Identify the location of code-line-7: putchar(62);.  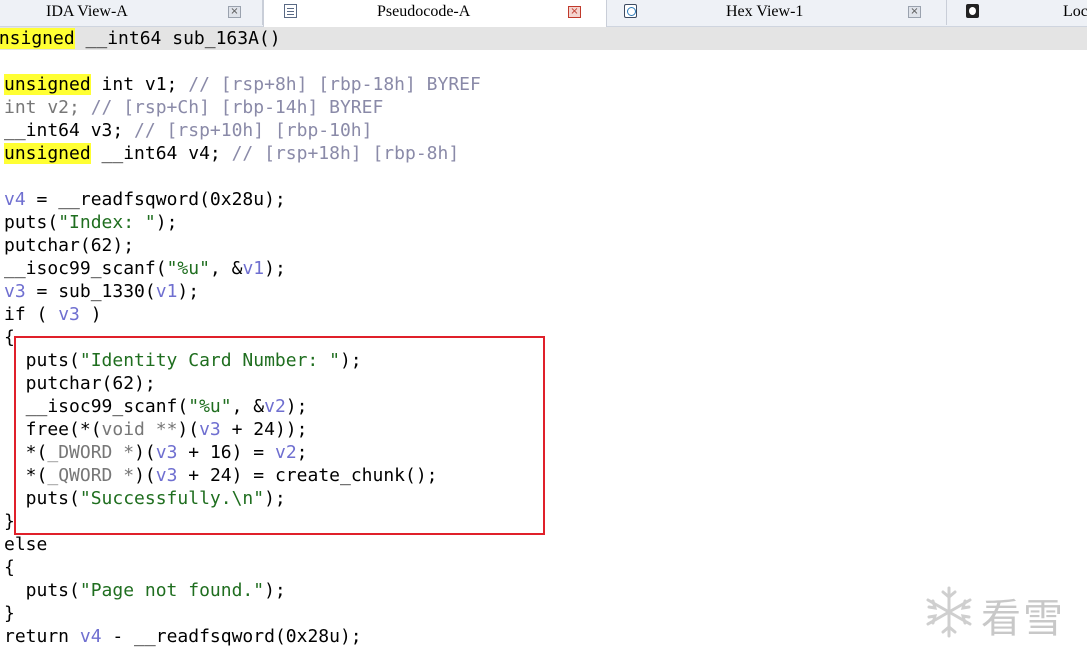
(69, 245).